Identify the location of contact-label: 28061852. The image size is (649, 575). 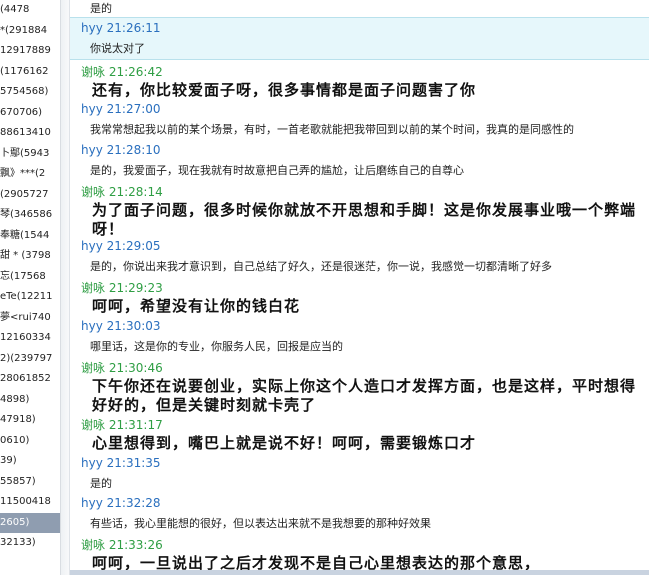
(25, 378).